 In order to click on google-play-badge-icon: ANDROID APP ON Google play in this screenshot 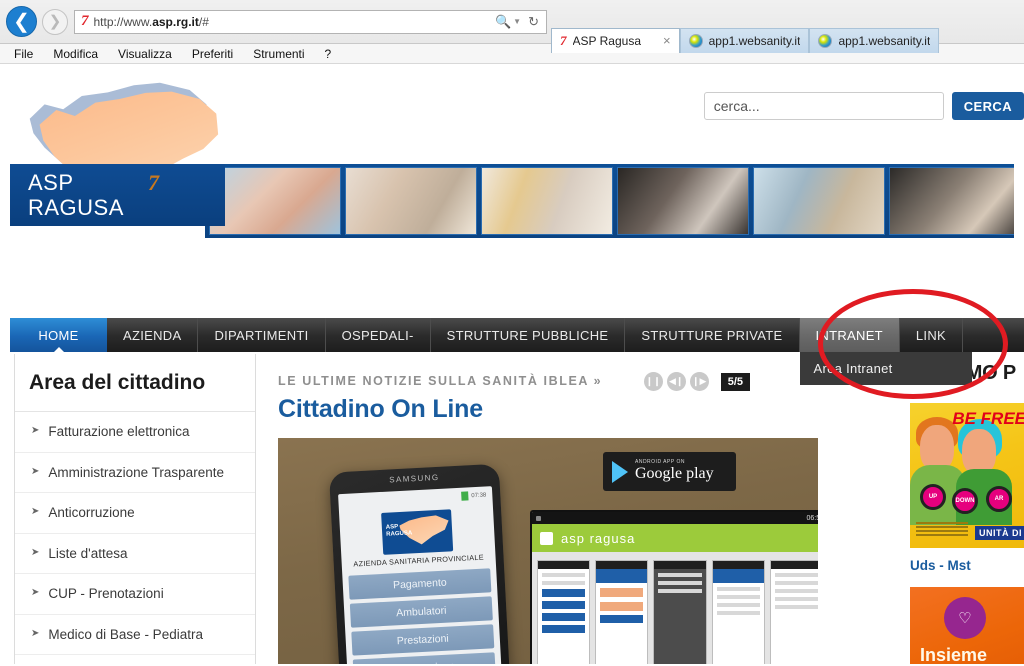, I will do `click(669, 471)`.